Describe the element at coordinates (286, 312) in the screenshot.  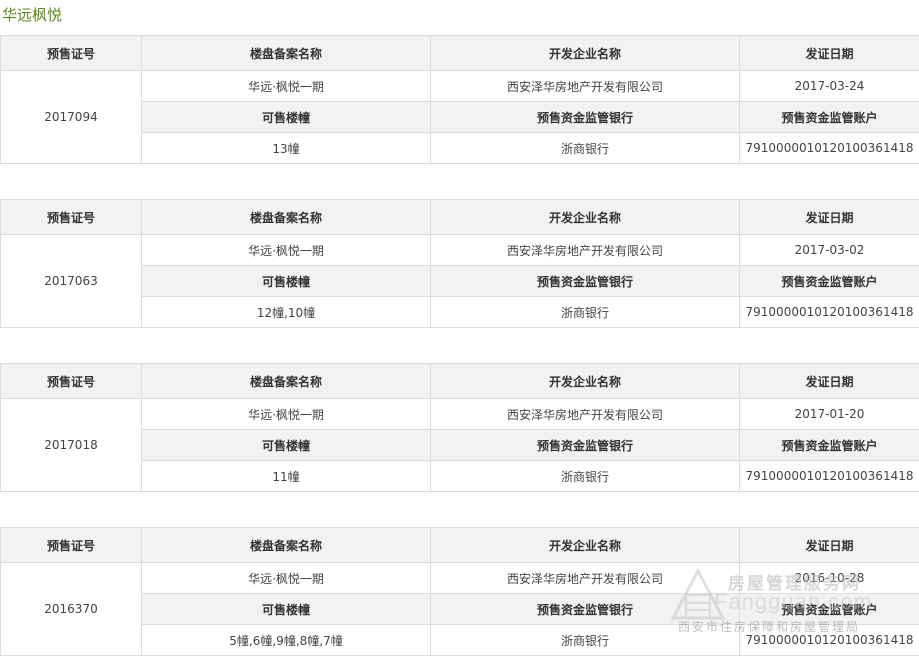
I see `buildings: 12幢,10幢` at that location.